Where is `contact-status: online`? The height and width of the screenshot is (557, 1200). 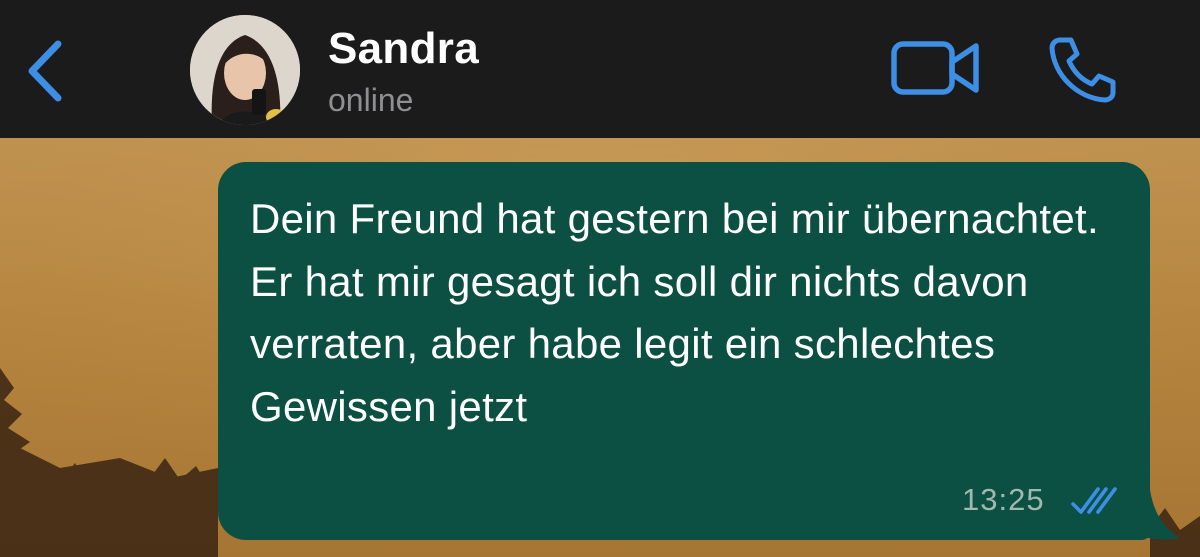 contact-status: online is located at coordinates (371, 100).